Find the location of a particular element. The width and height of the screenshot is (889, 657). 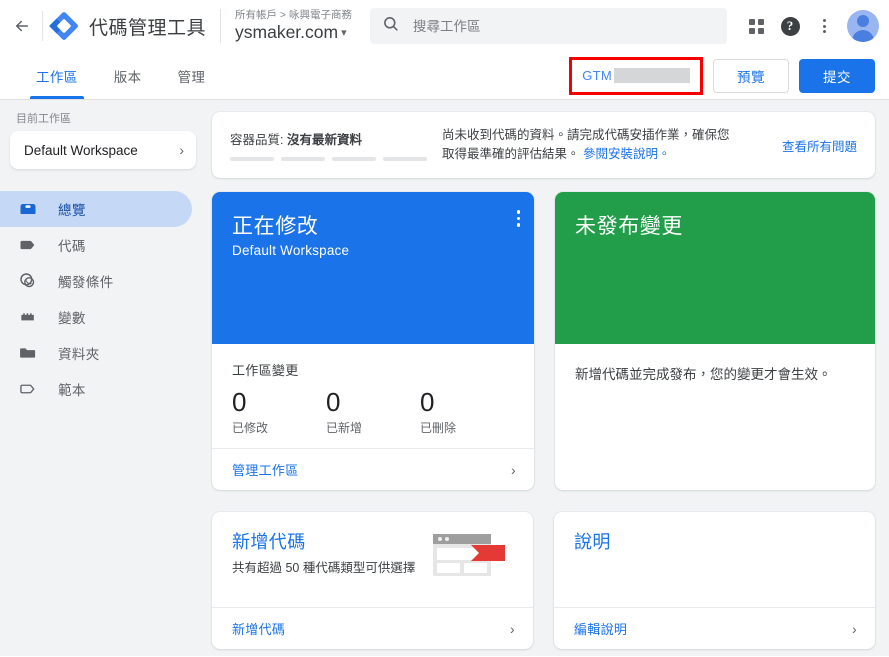

notes-card-body: 說明 is located at coordinates (714, 559).